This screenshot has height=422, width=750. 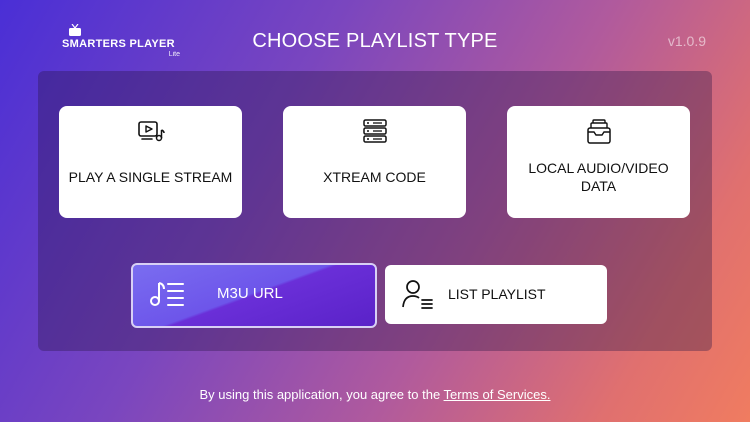 What do you see at coordinates (374, 162) in the screenshot?
I see `xtream-code-card: XTREAM CODE` at bounding box center [374, 162].